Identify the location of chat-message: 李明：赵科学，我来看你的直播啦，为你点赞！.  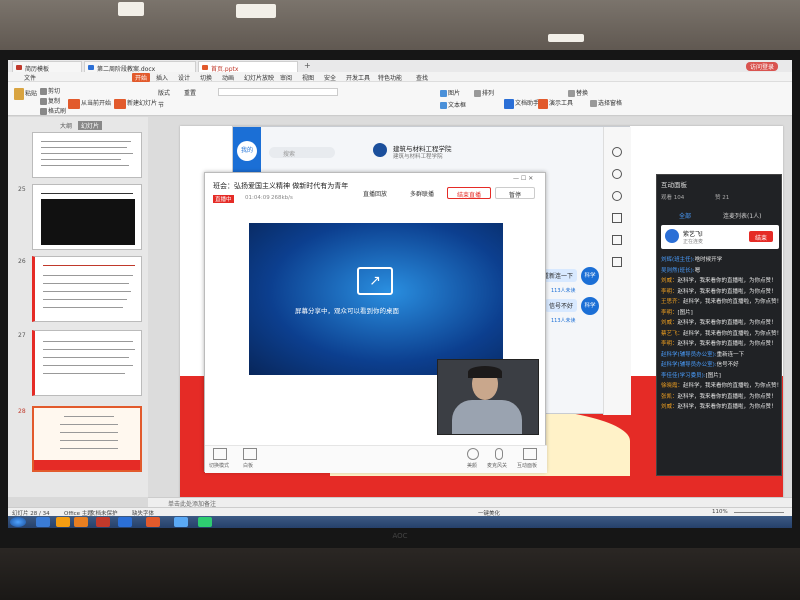
(719, 343).